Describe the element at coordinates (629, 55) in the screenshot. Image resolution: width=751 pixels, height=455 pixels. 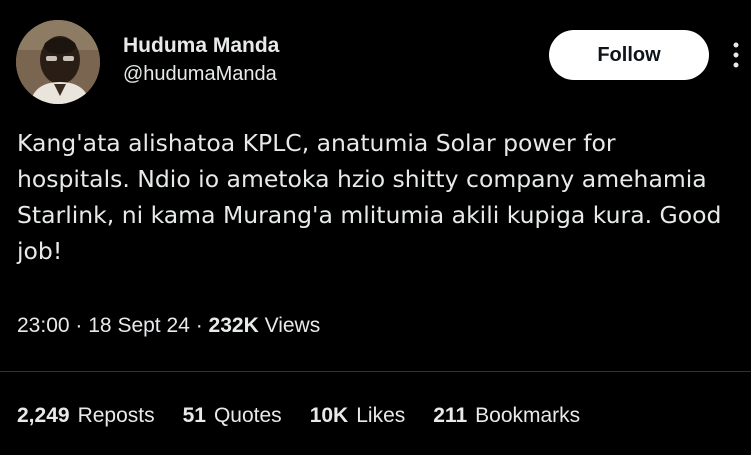
I see `follow-button: Follow` at that location.